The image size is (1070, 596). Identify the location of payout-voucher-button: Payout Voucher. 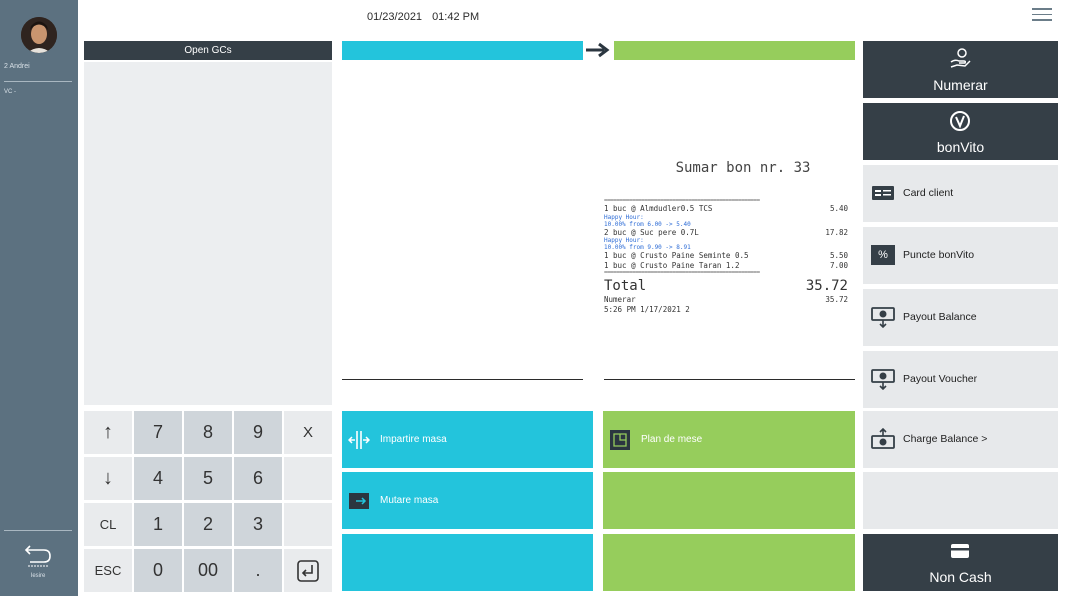
(960, 379).